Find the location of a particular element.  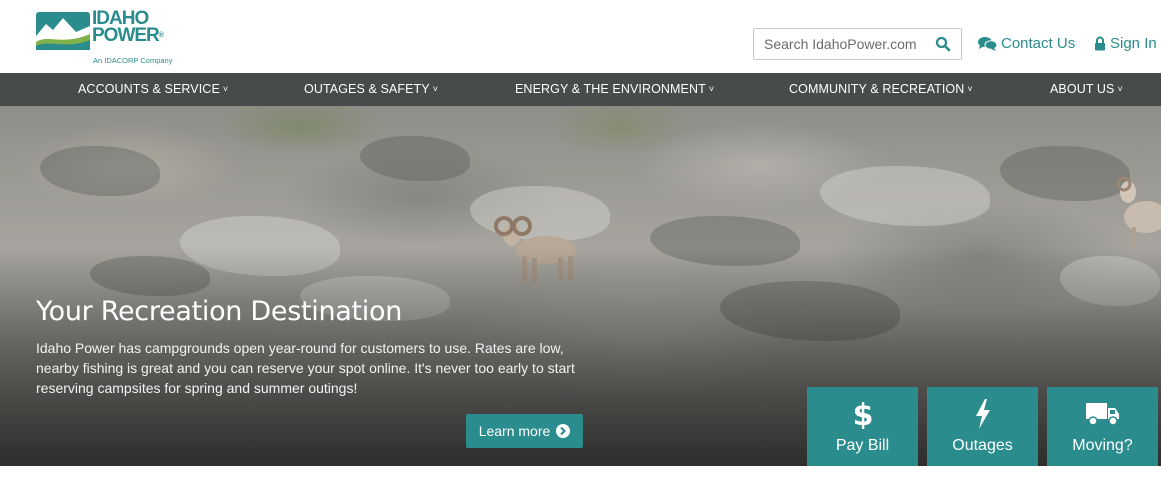

learn-more-button: Learn more is located at coordinates (524, 431).